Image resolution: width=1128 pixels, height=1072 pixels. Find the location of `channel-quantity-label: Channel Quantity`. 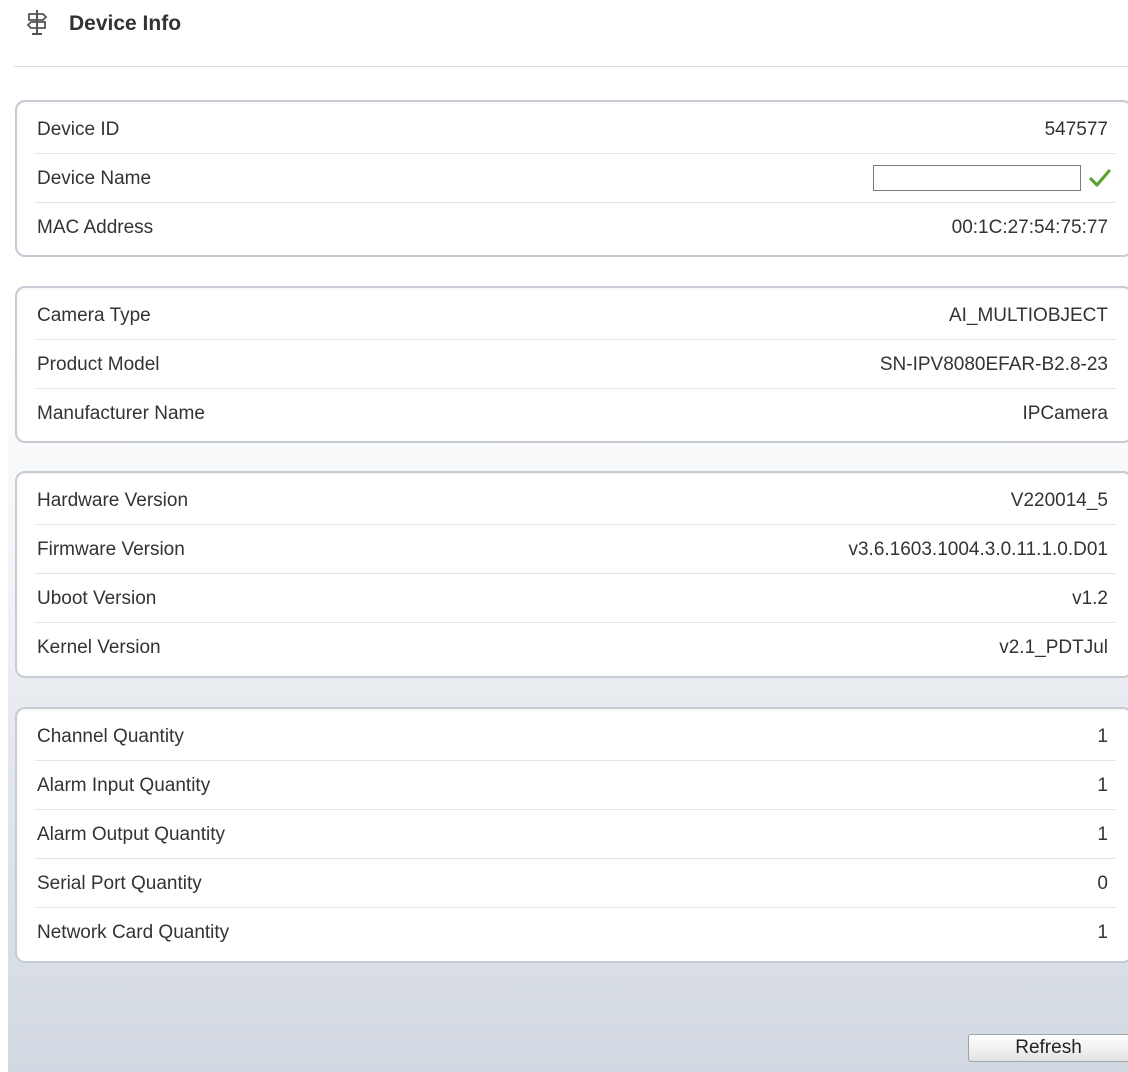

channel-quantity-label: Channel Quantity is located at coordinates (110, 736).